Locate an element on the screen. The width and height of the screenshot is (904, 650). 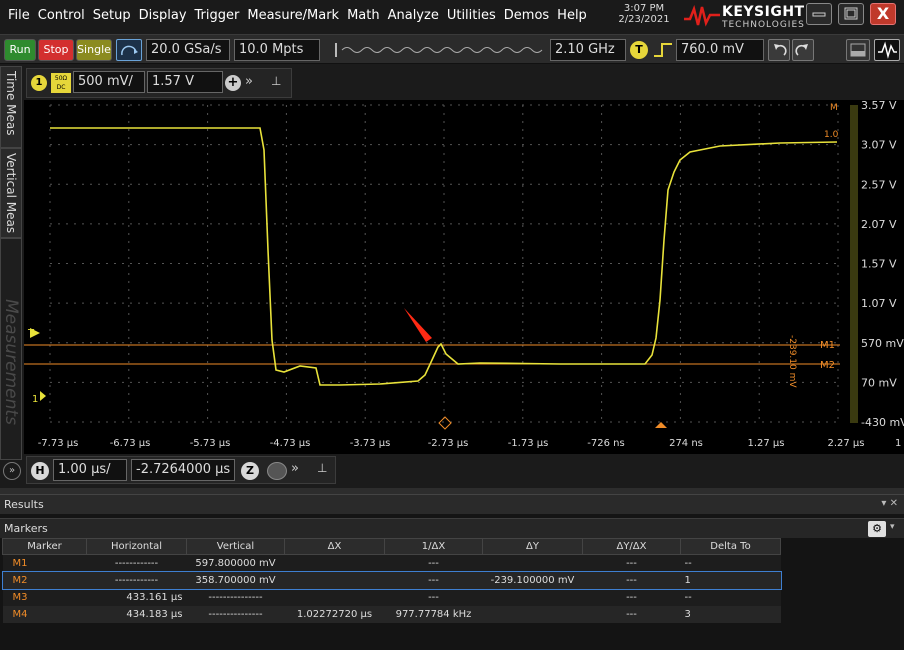
minimize-button is located at coordinates (819, 14).